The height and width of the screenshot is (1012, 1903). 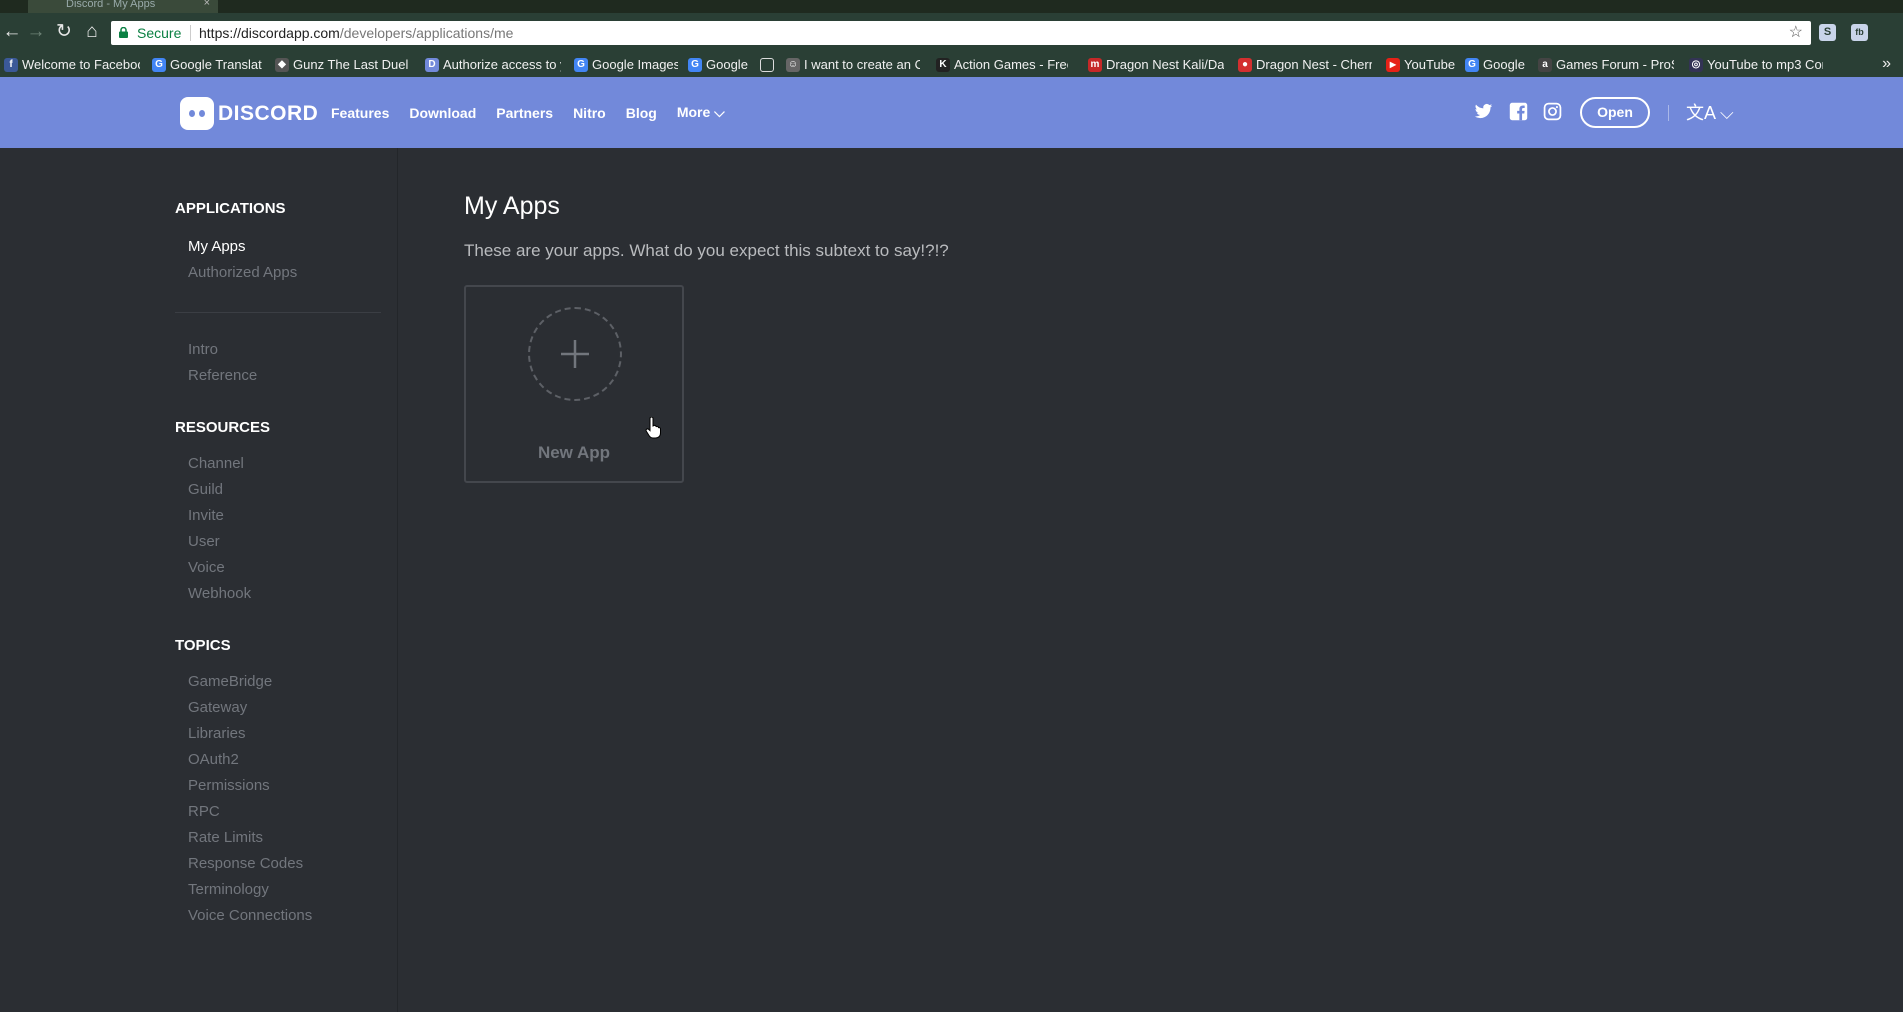 I want to click on twitter-icon, so click(x=1483, y=111).